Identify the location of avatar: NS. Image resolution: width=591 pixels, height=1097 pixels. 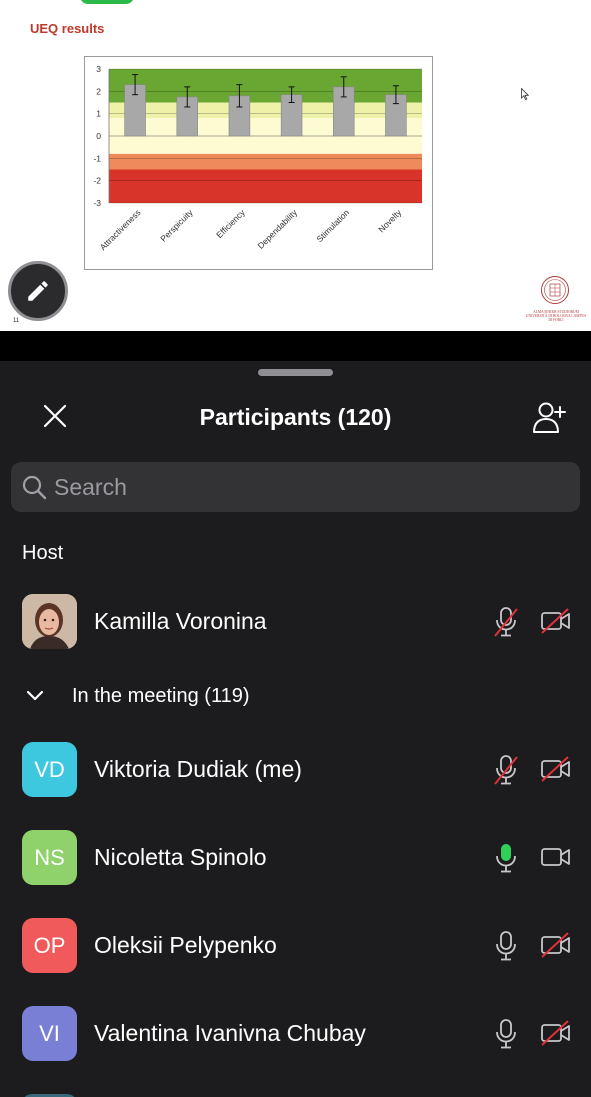
(49, 857).